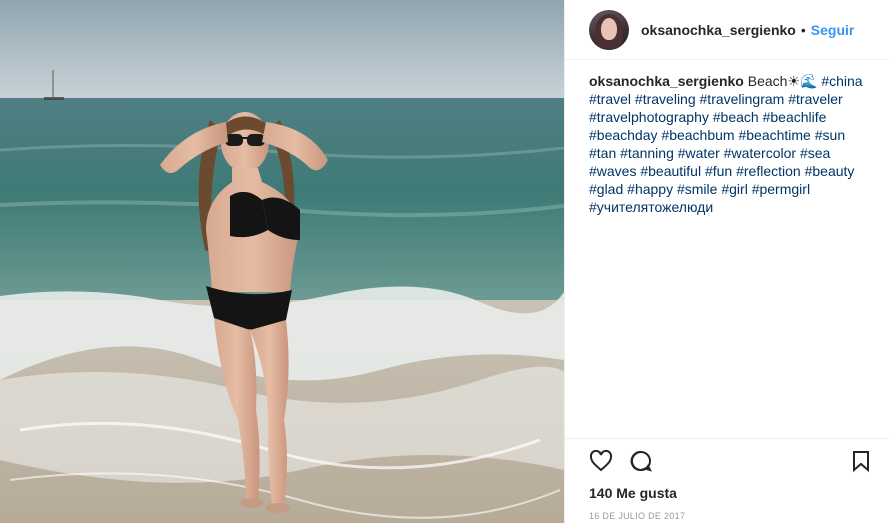  I want to click on hashtag-link: #happy, so click(650, 189).